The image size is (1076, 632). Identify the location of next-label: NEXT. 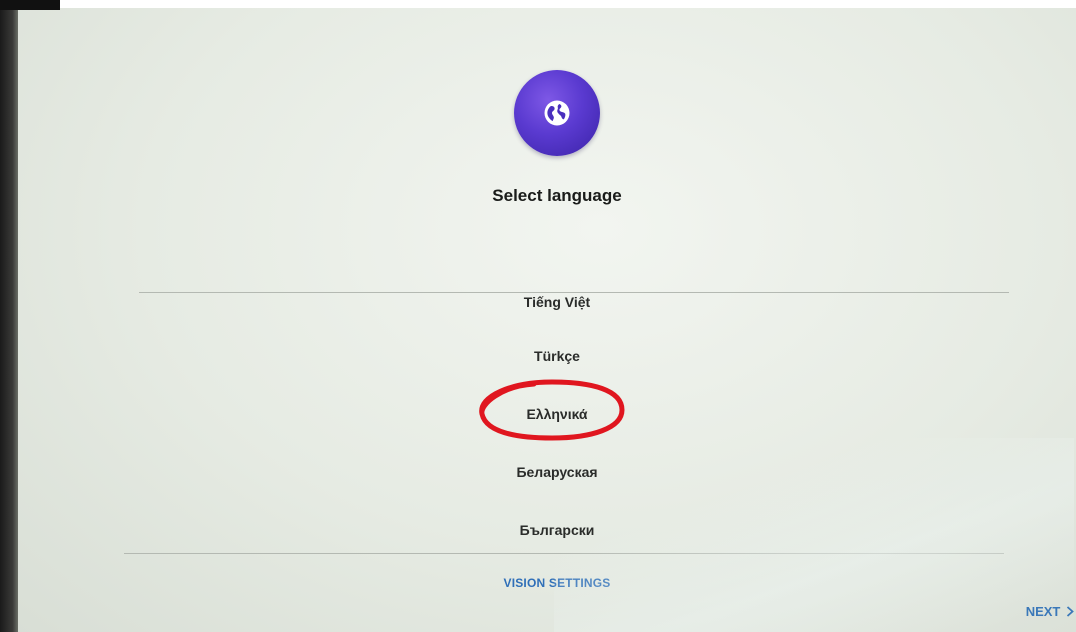
(1043, 611).